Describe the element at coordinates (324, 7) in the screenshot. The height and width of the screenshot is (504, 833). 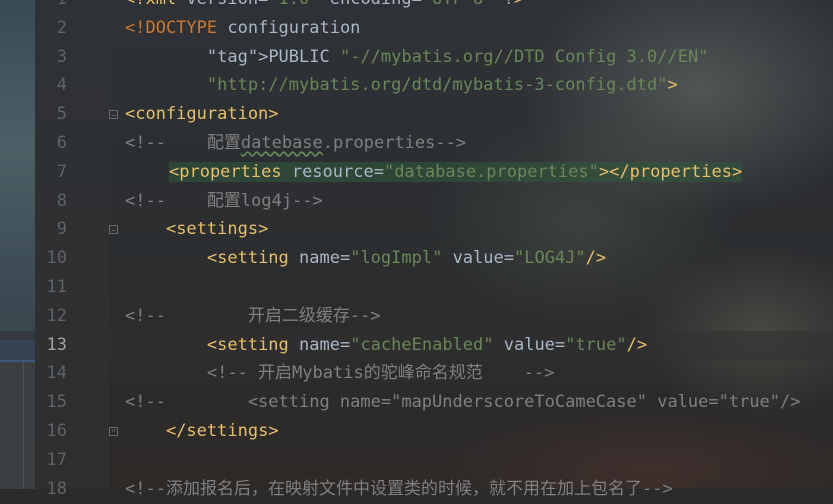
I see `code-text: <?xml version="1.0" encoding="UTF-8" ?>` at that location.